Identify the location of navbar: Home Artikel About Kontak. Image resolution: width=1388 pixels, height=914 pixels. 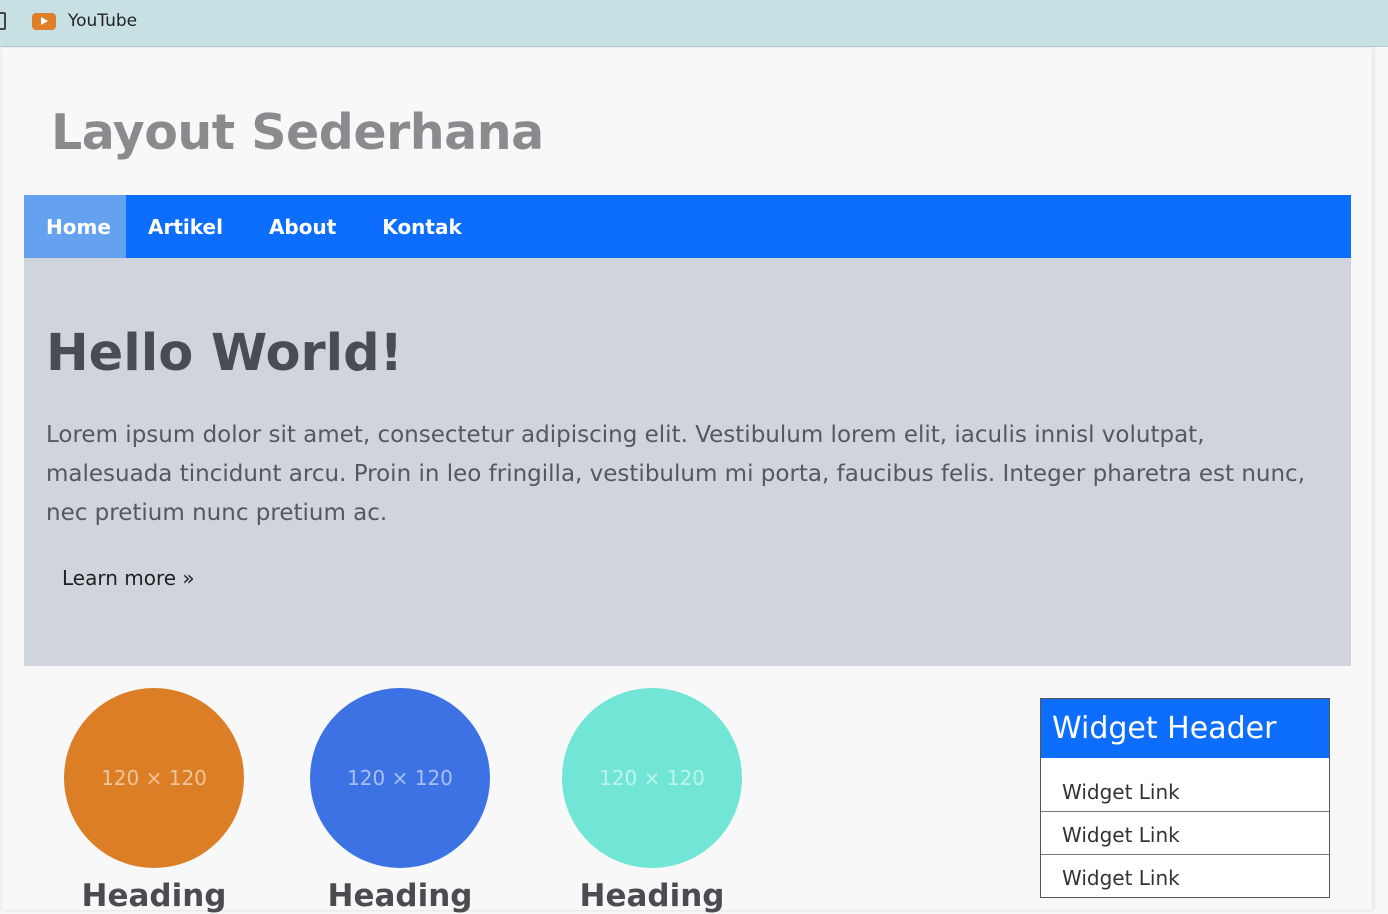
(687, 226).